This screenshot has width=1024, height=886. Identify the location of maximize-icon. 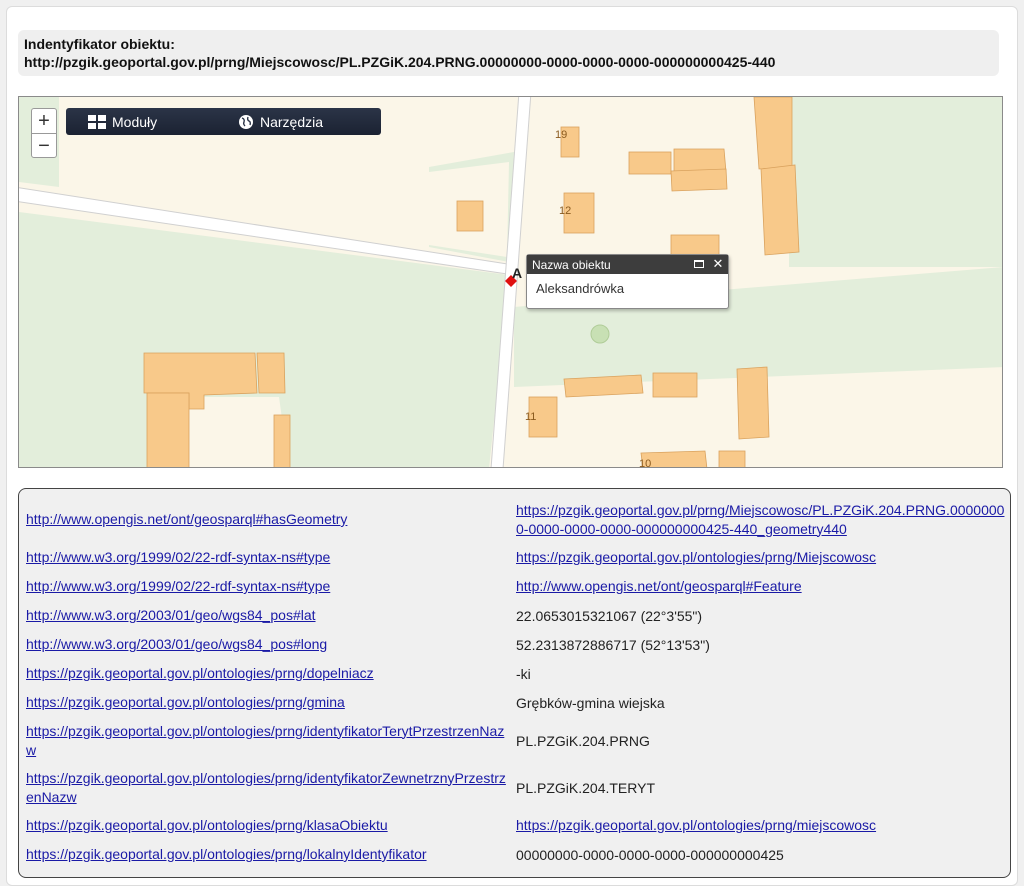
(699, 264).